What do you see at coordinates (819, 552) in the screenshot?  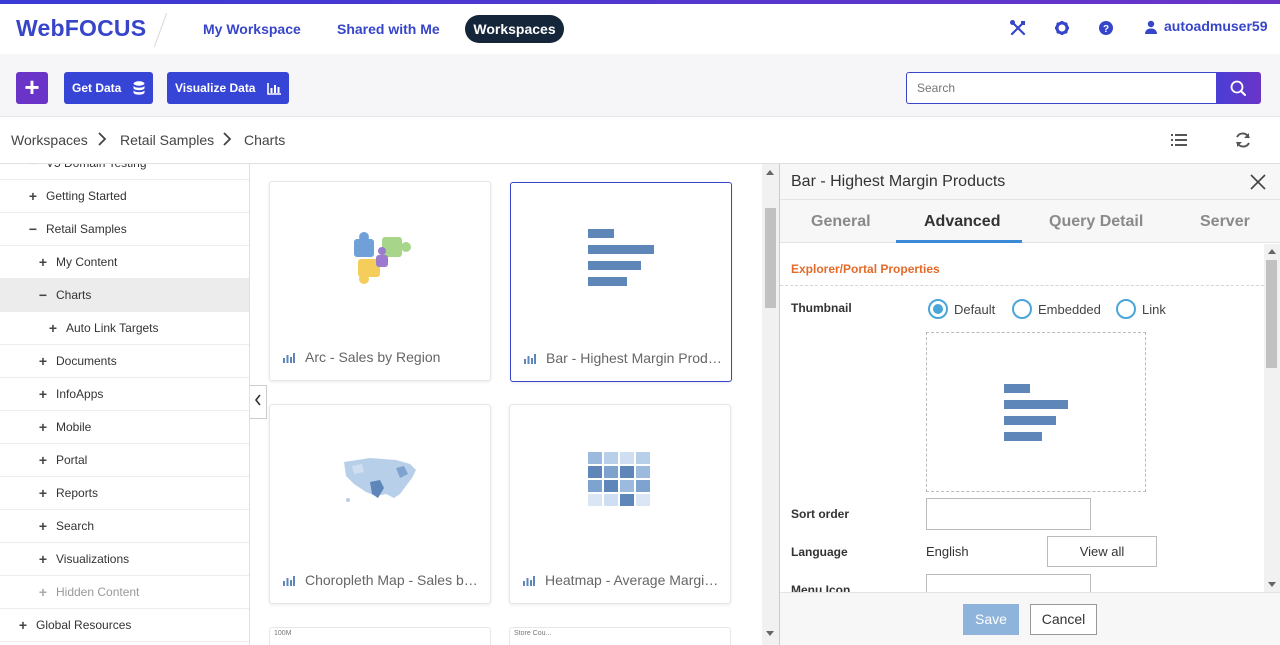 I see `language-label: Language` at bounding box center [819, 552].